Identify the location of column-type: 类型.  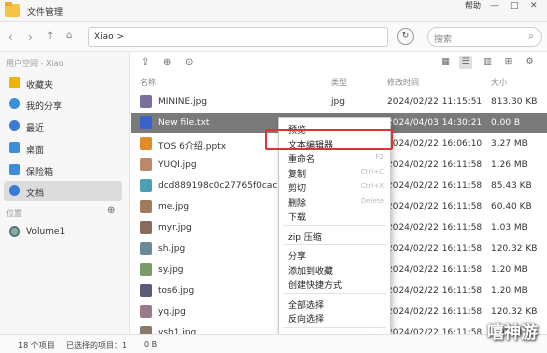
(339, 82).